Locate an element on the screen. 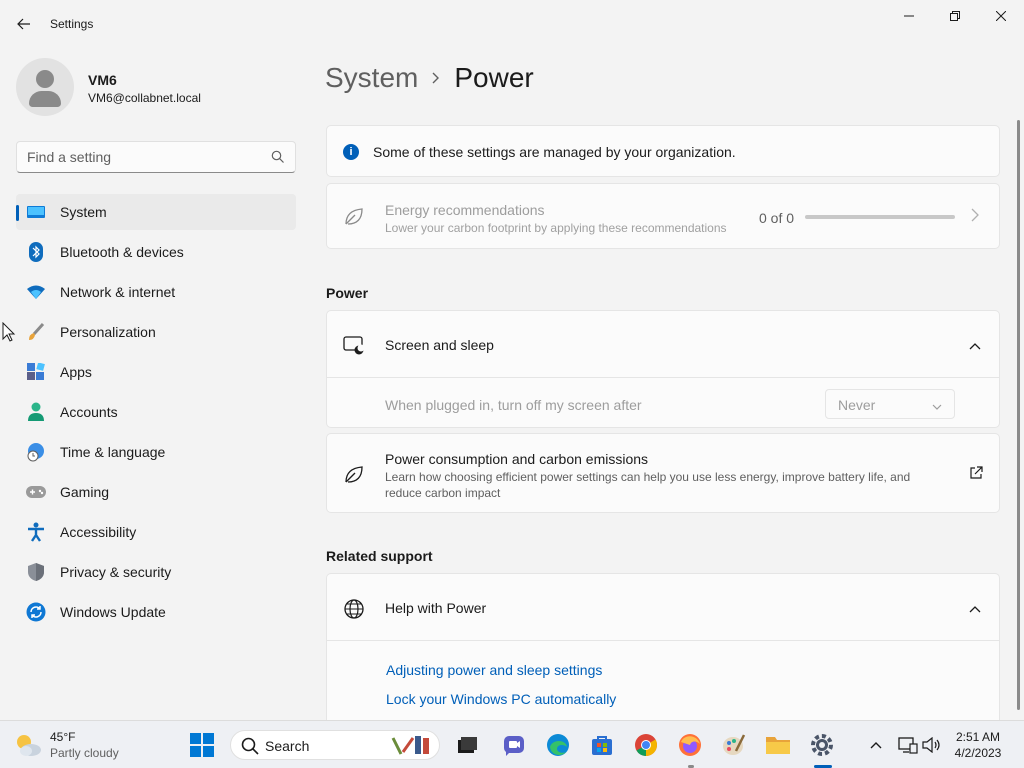  sidebar-item-label: Windows Update is located at coordinates (113, 612).